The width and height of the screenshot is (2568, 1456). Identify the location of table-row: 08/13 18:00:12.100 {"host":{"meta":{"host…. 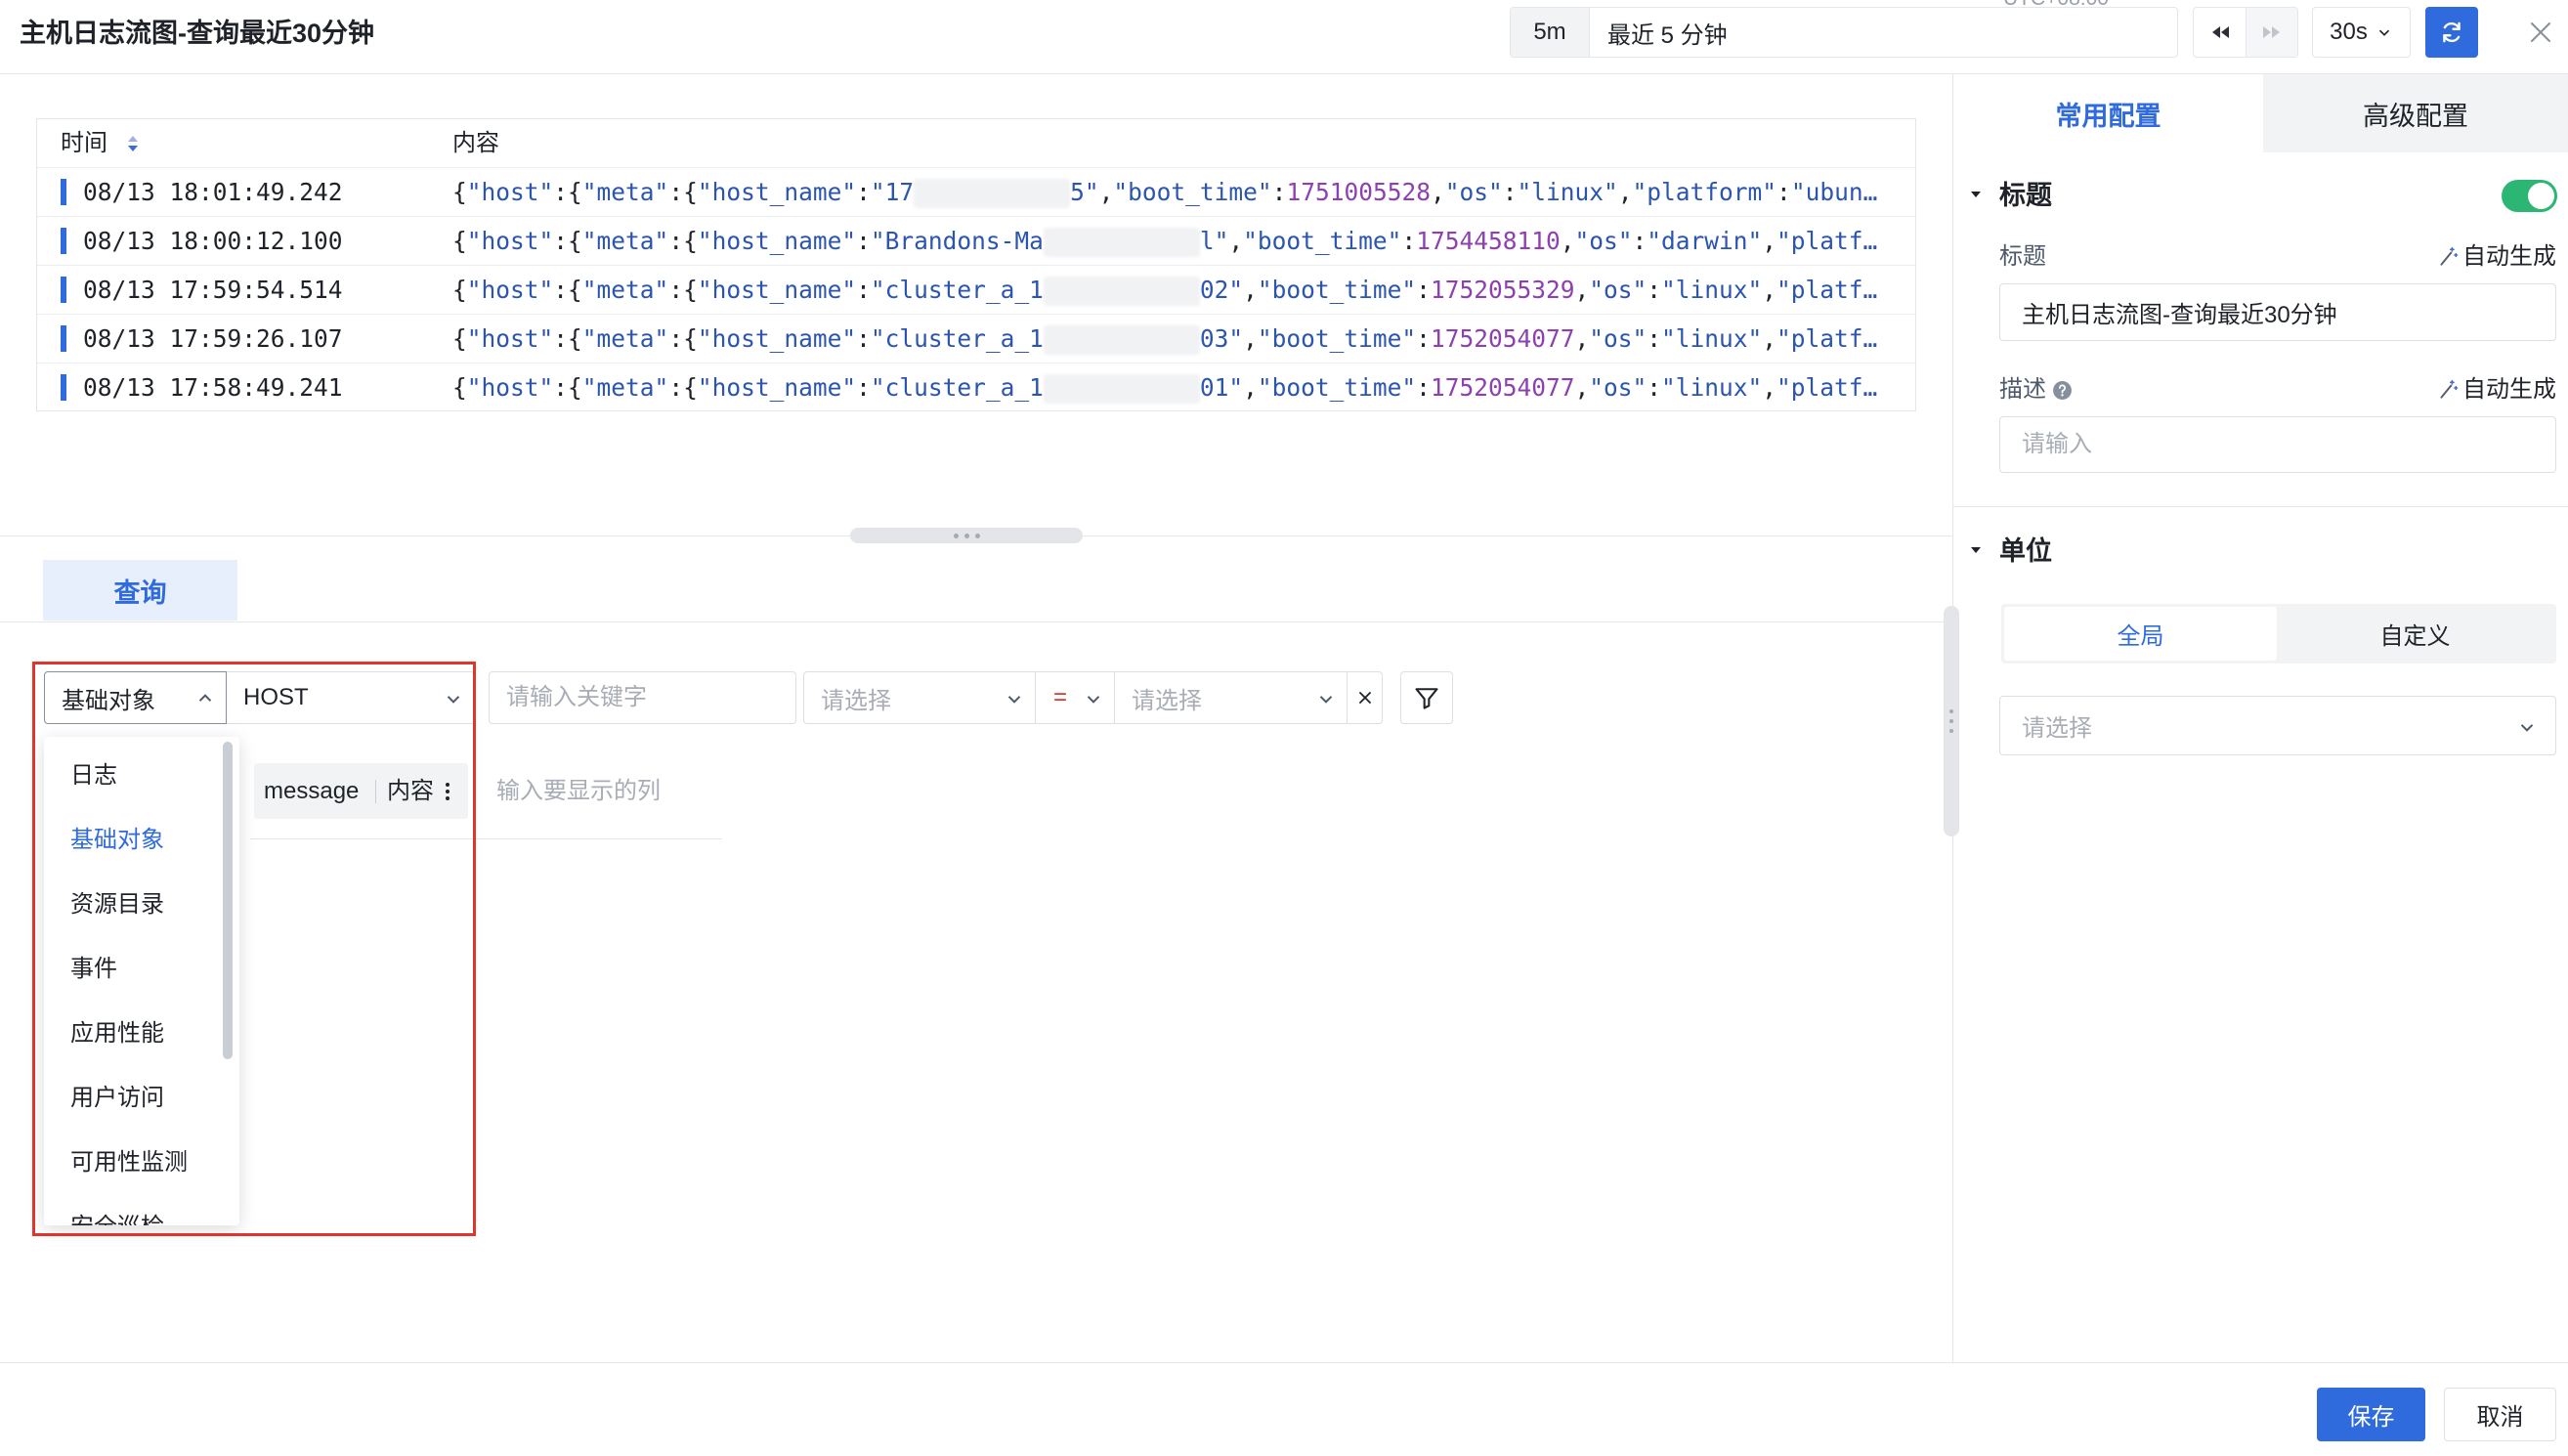
(976, 241).